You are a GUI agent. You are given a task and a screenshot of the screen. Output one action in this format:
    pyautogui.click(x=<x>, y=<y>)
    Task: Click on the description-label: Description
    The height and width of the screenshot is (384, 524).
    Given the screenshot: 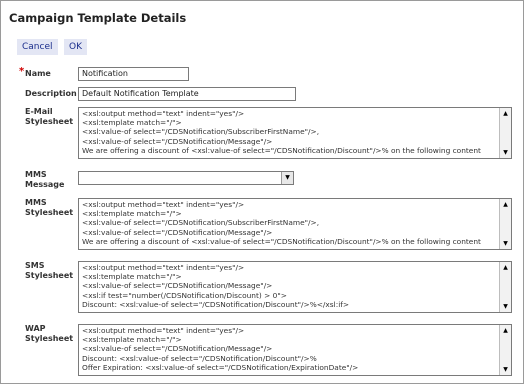 What is the action you would take?
    pyautogui.click(x=51, y=93)
    